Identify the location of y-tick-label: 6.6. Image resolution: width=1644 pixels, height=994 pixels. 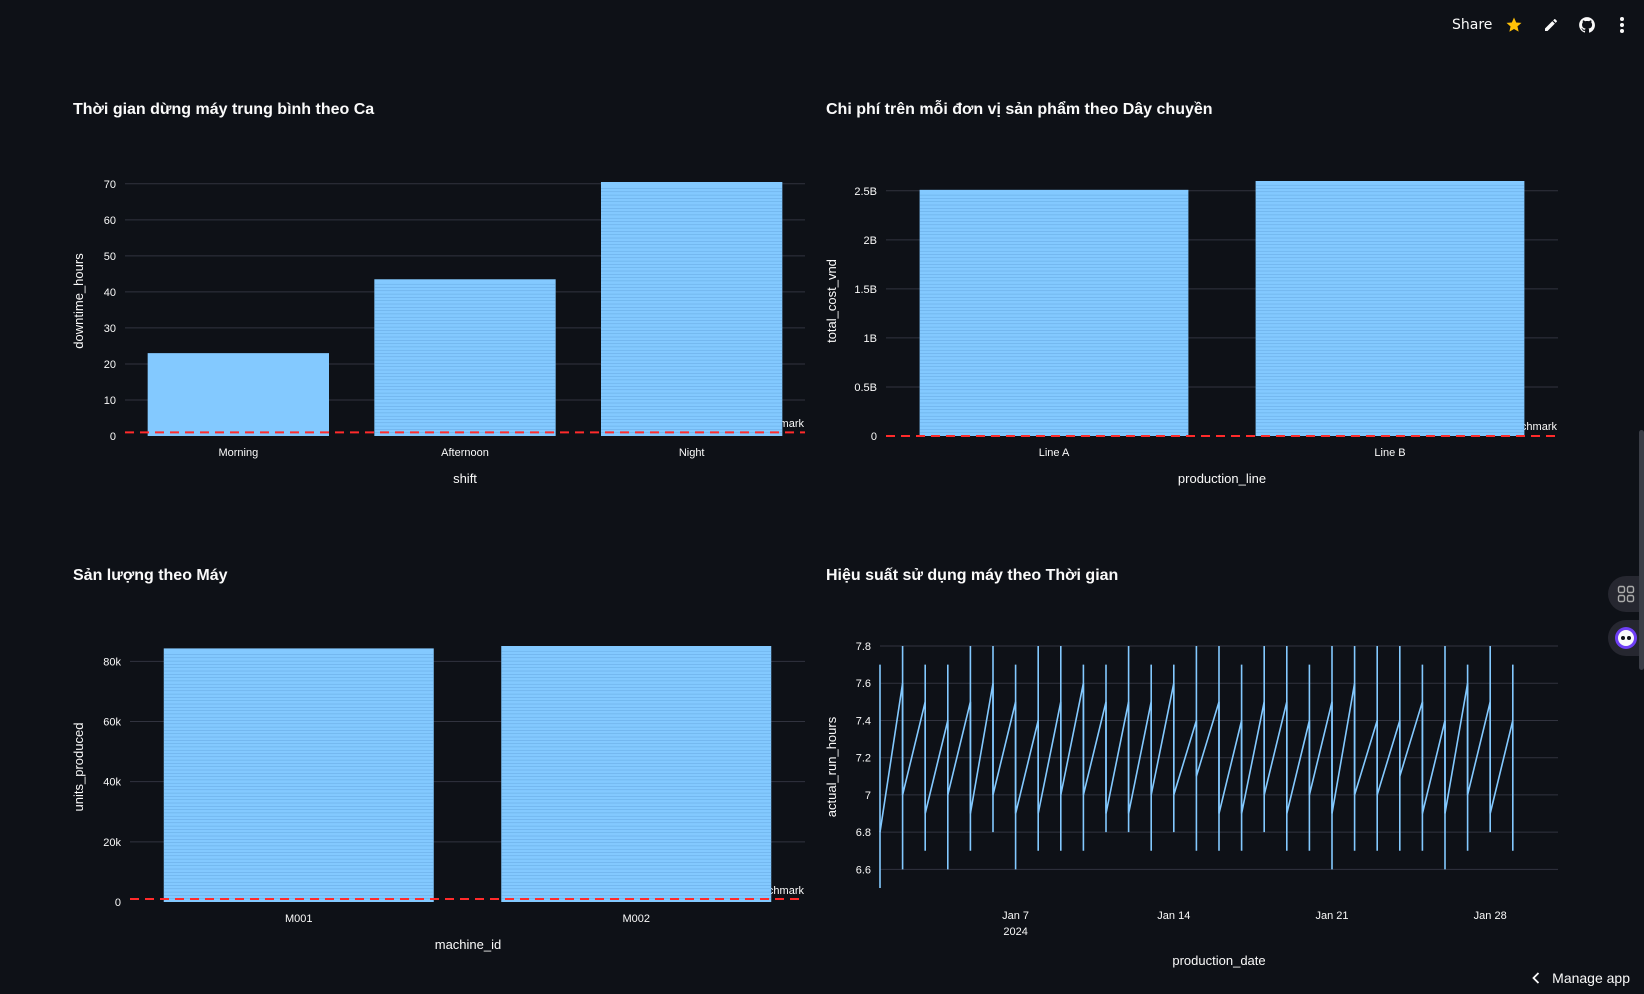
(863, 870).